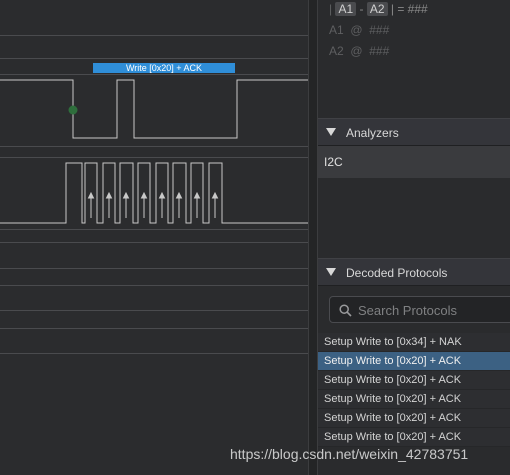 The height and width of the screenshot is (475, 510). What do you see at coordinates (409, 9) in the screenshot?
I see `delta-result: | = ###` at bounding box center [409, 9].